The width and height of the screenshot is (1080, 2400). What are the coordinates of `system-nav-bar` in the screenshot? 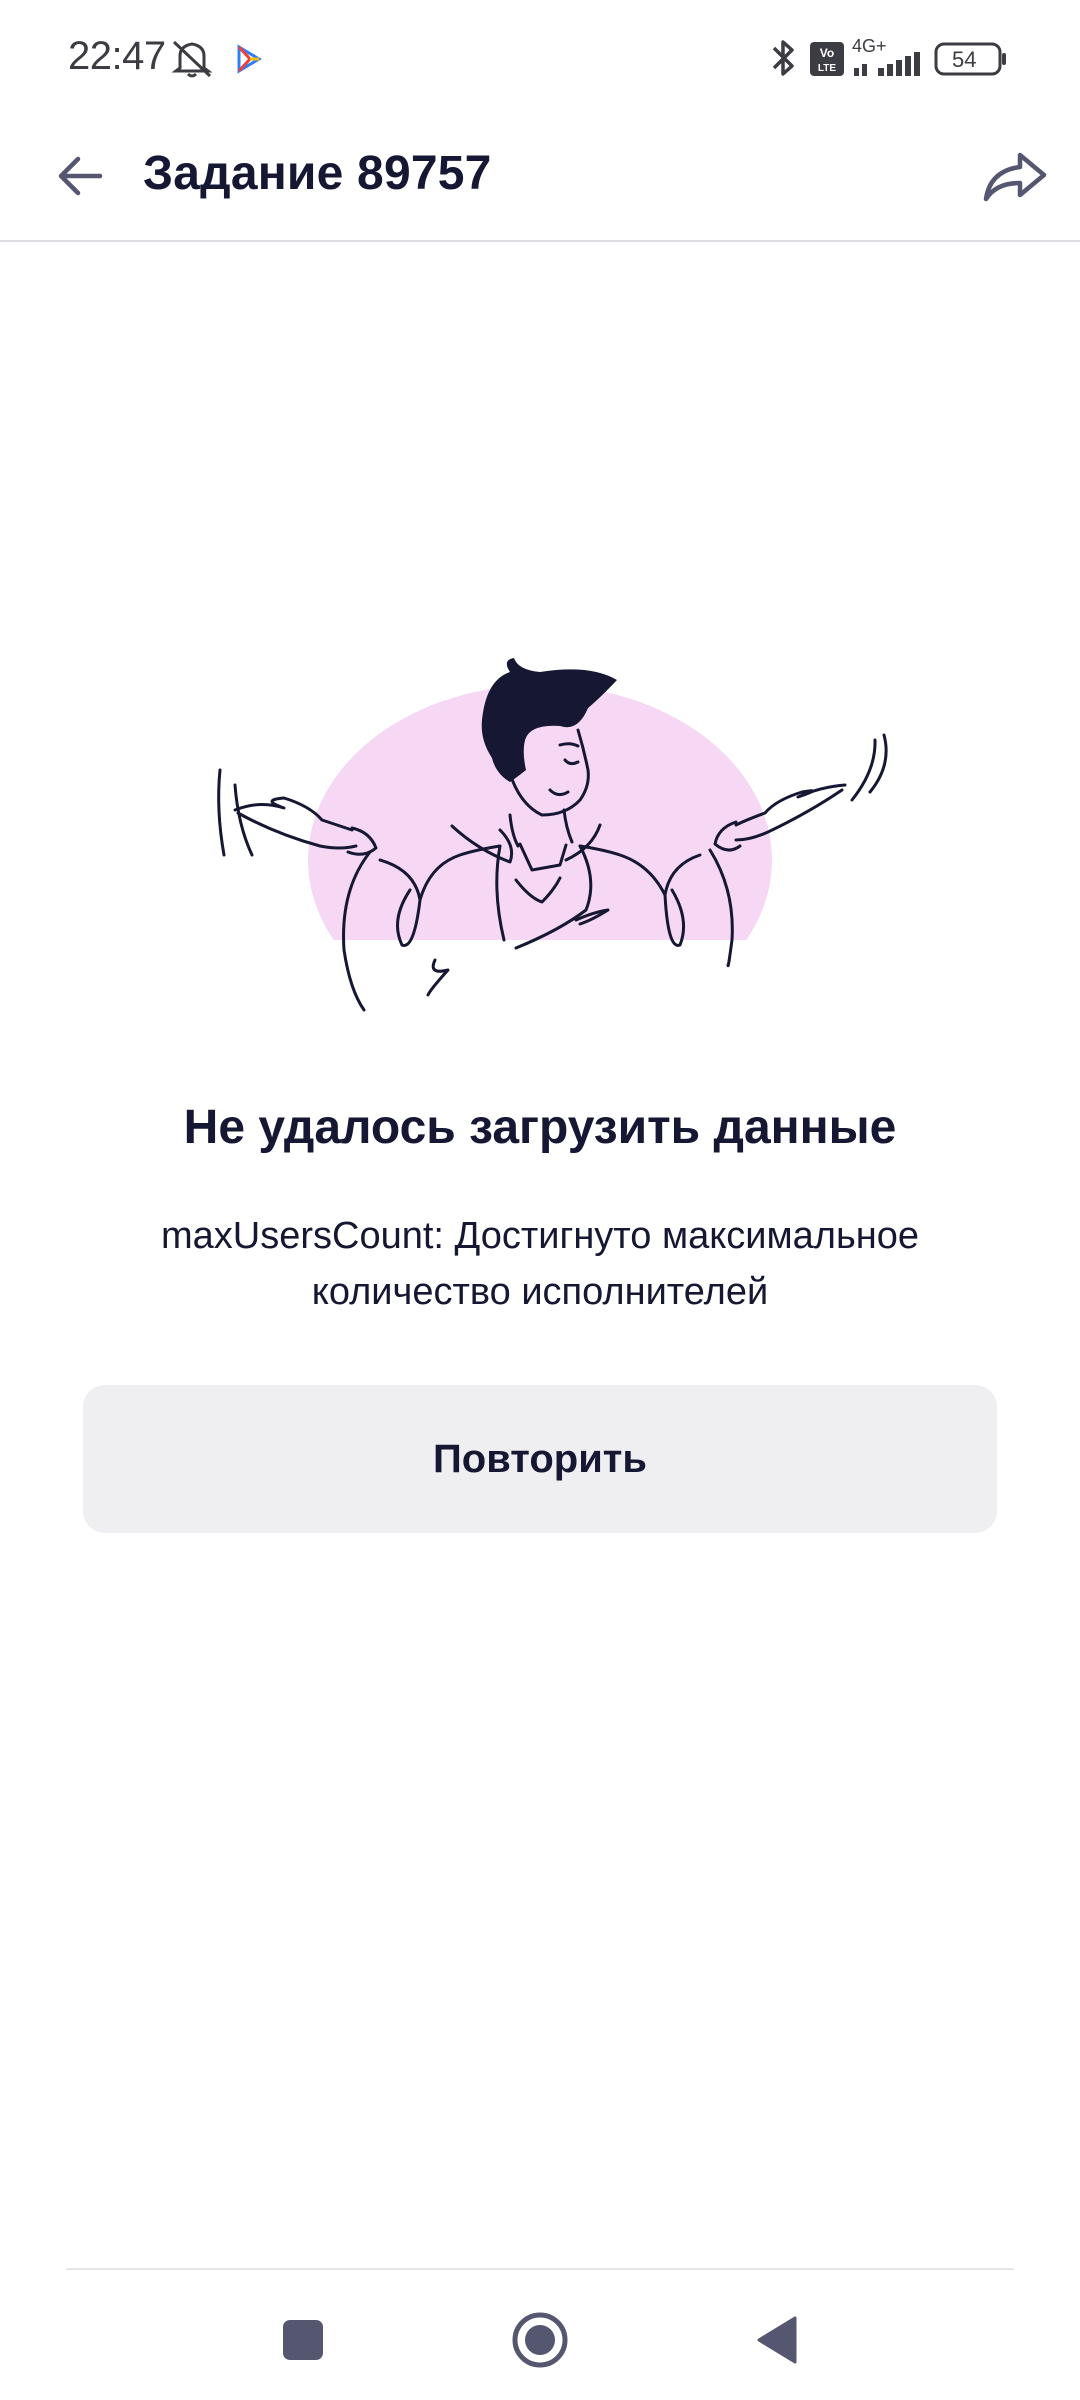 It's located at (540, 2335).